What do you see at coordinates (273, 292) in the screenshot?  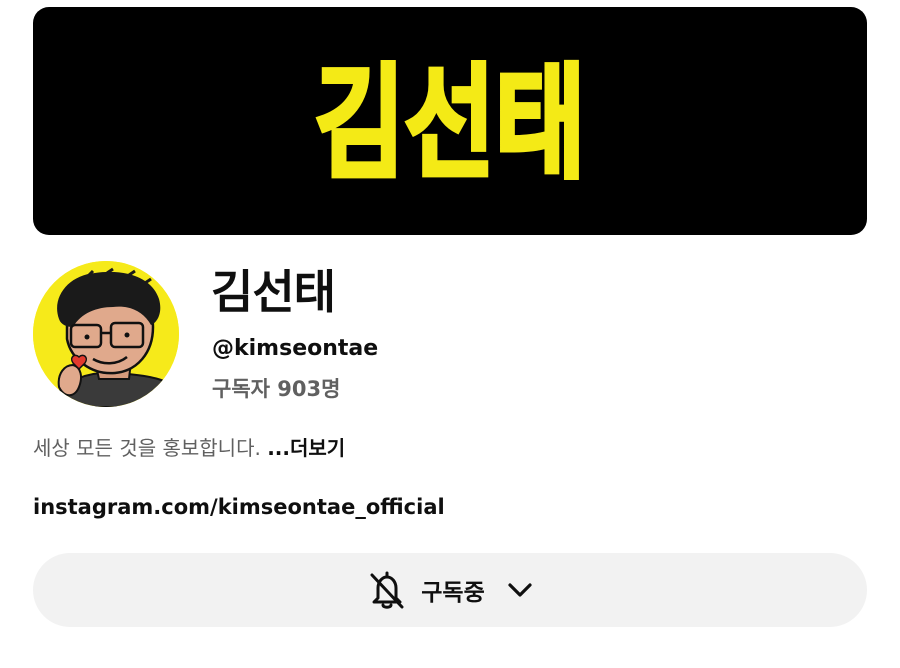 I see `channel-name: 김선태` at bounding box center [273, 292].